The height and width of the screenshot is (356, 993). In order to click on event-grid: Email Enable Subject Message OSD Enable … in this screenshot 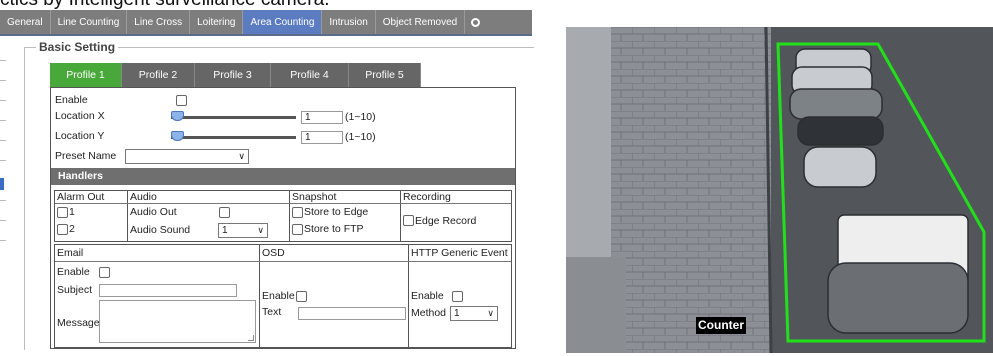, I will do `click(283, 296)`.